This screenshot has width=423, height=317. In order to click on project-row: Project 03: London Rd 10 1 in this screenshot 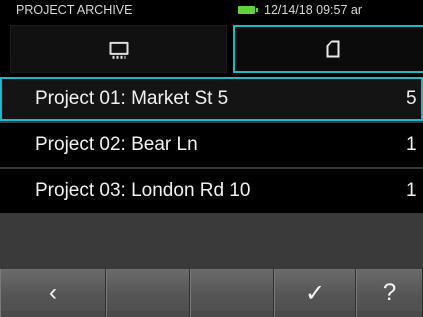, I will do `click(211, 191)`.